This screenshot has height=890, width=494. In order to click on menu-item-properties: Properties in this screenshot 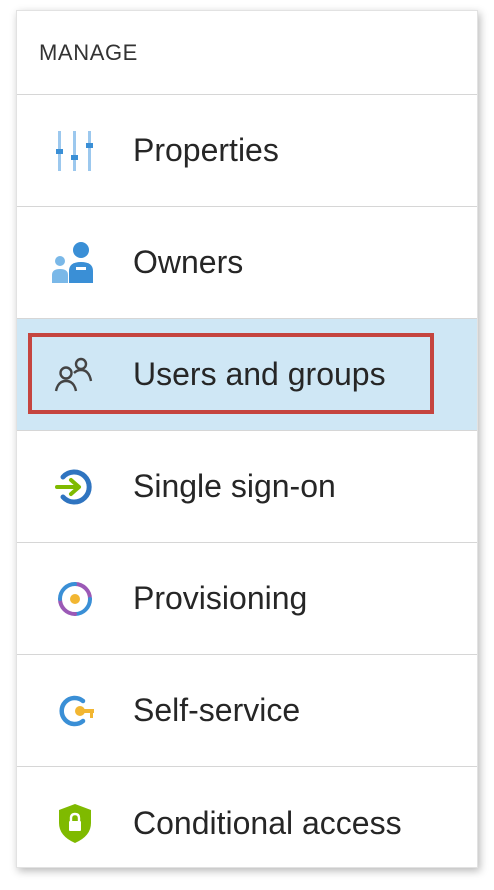, I will do `click(247, 151)`.